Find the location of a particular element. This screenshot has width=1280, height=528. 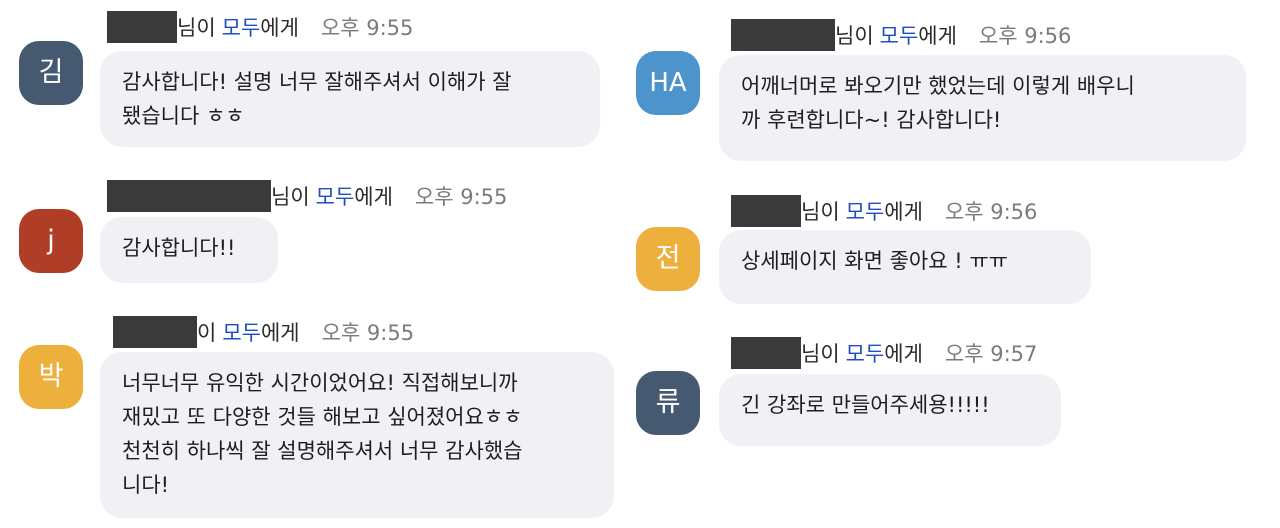

message-line: 천천히 하나씩 잘 설명해주셔서 너무 감사했습 is located at coordinates (322, 451).